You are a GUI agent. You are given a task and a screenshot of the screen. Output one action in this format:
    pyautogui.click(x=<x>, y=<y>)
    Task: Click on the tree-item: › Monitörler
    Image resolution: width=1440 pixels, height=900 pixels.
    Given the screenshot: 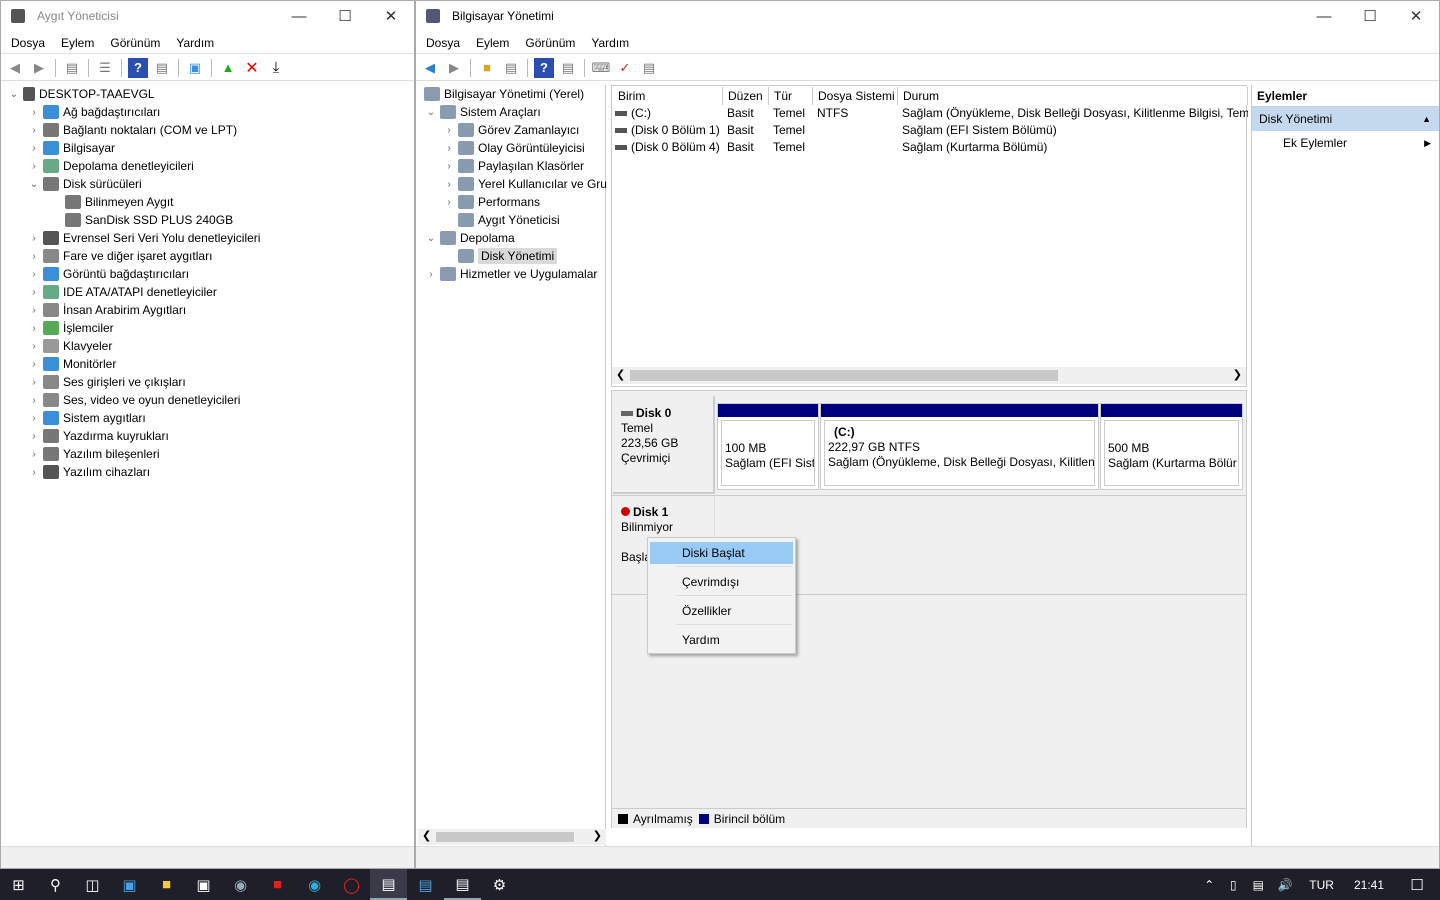 What is the action you would take?
    pyautogui.click(x=71, y=364)
    